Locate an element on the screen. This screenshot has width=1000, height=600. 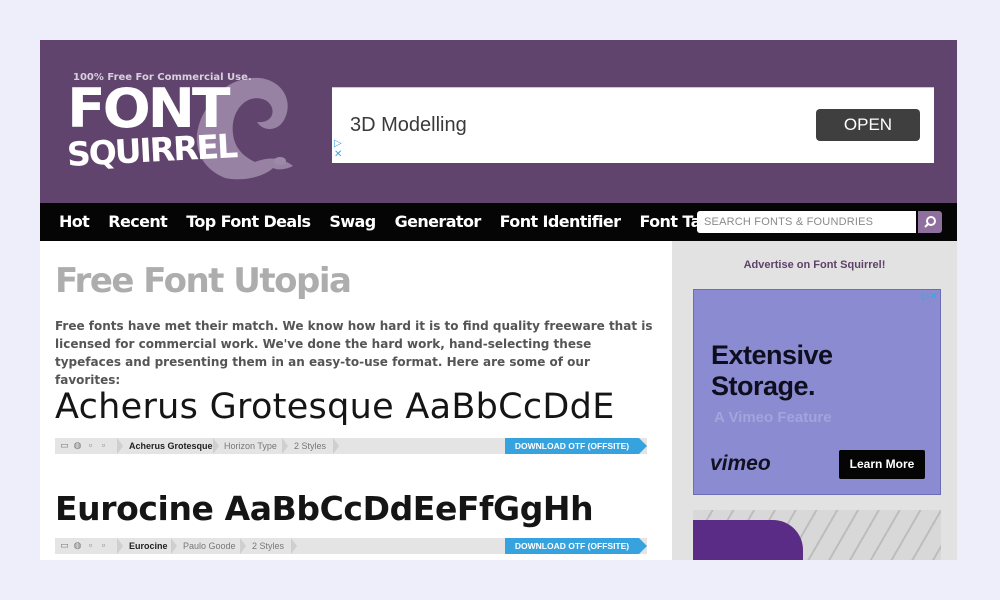
search-box: SEARCH FONTS & FOUNDRIES is located at coordinates (819, 222).